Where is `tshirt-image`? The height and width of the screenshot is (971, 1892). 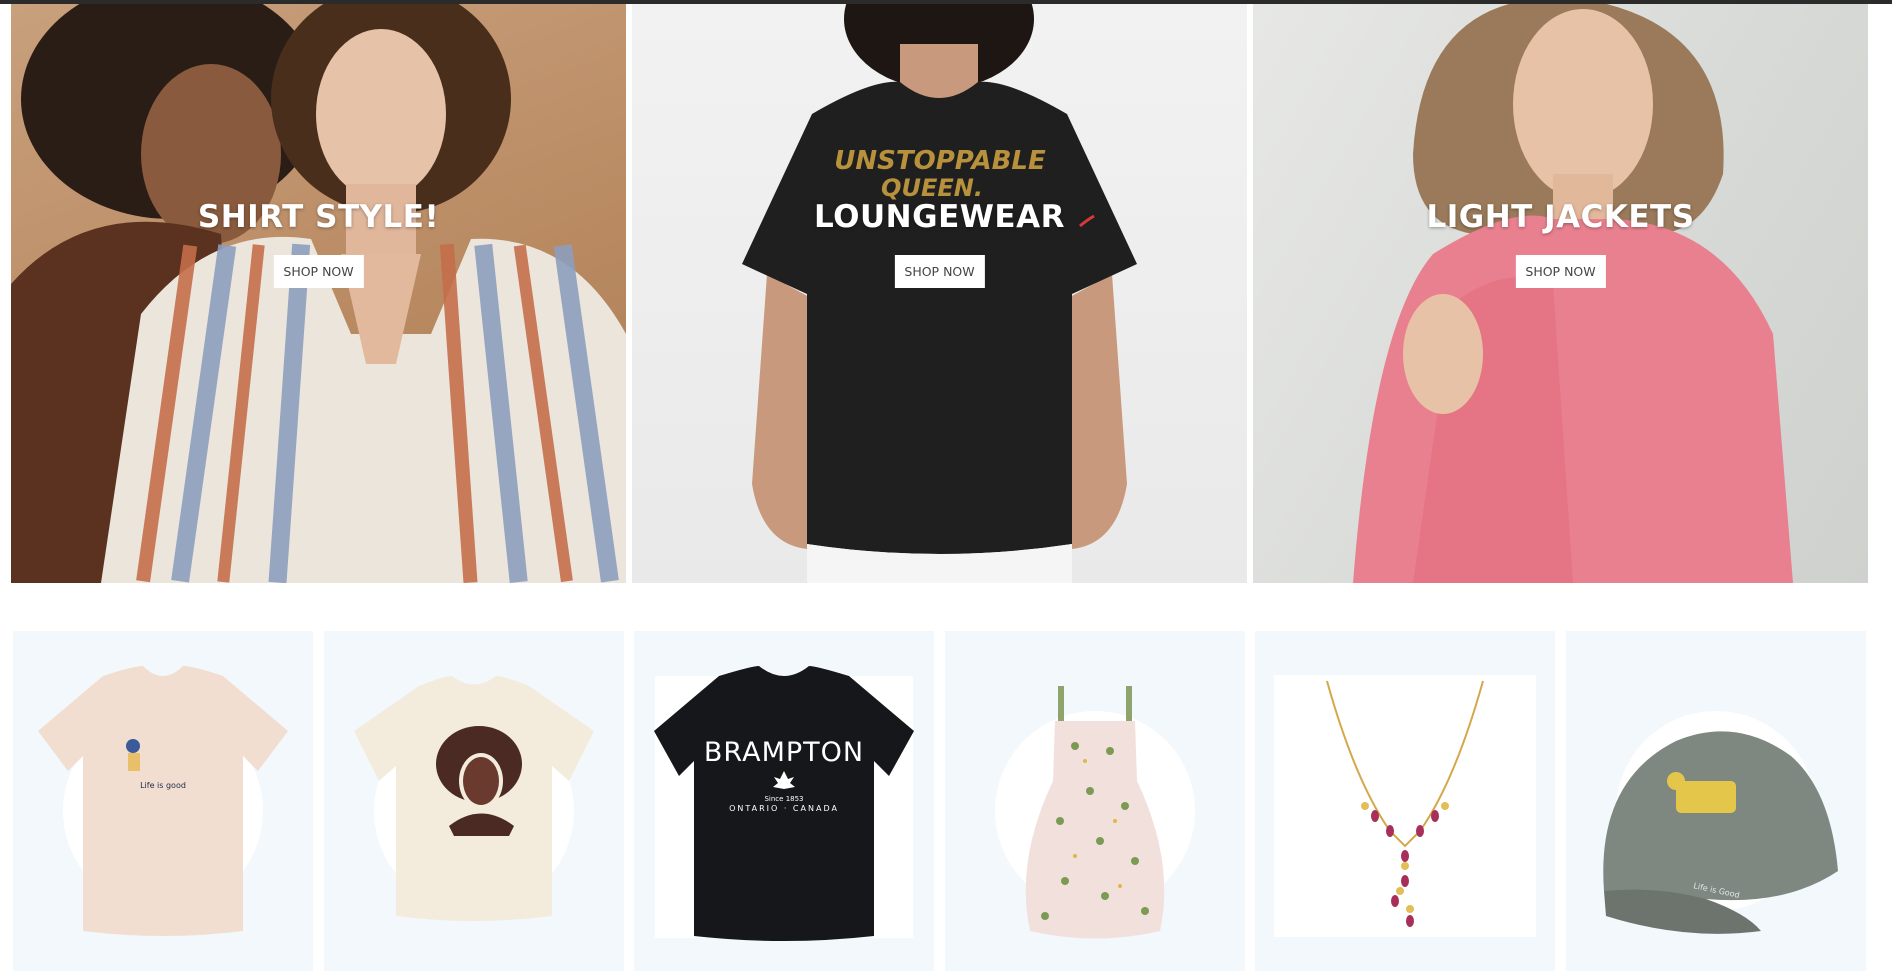
tshirt-image is located at coordinates (474, 798).